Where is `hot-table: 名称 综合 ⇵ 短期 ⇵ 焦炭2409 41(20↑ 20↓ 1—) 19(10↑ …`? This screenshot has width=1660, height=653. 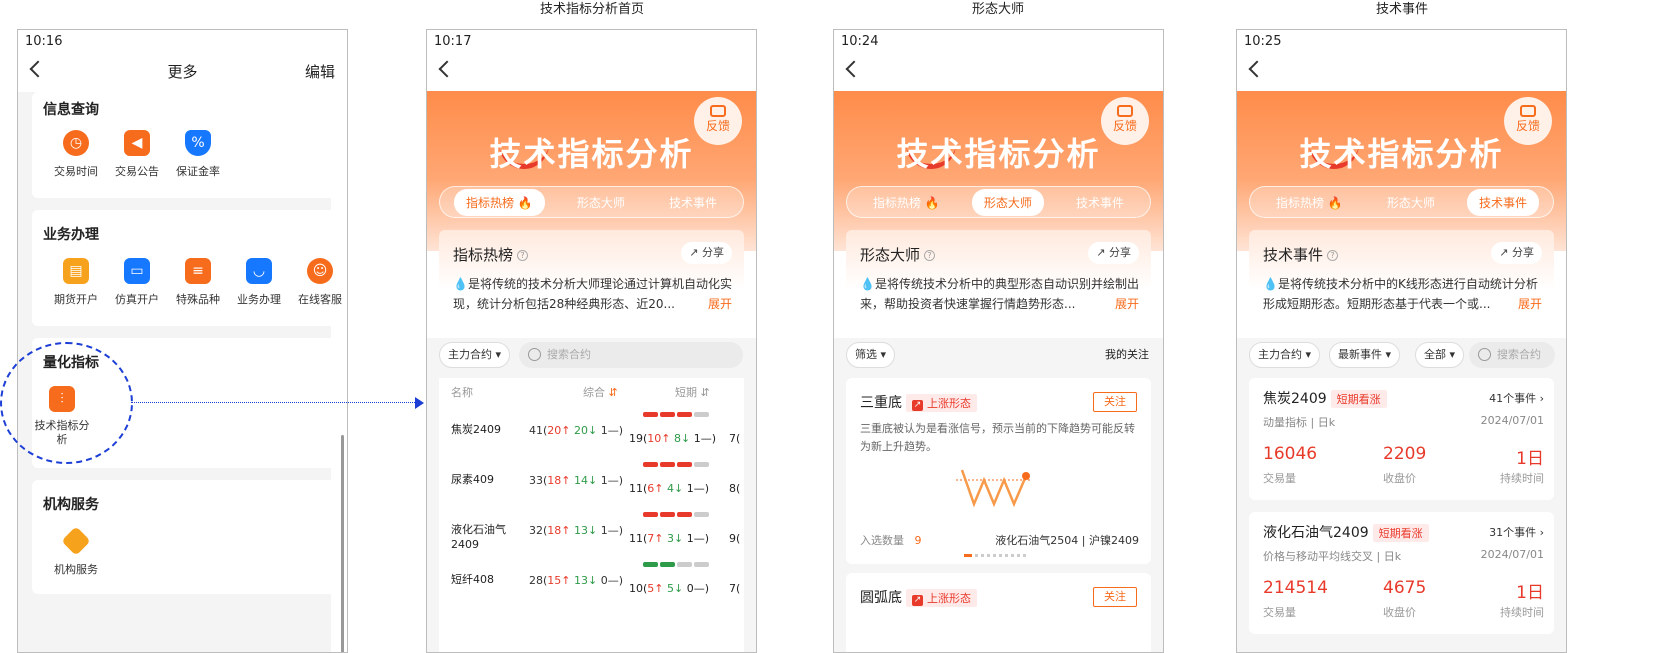 hot-table: 名称 综合 ⇵ 短期 ⇵ 焦炭2409 41(20↑ 20↓ 1—) 19(10↑ … is located at coordinates (591, 515).